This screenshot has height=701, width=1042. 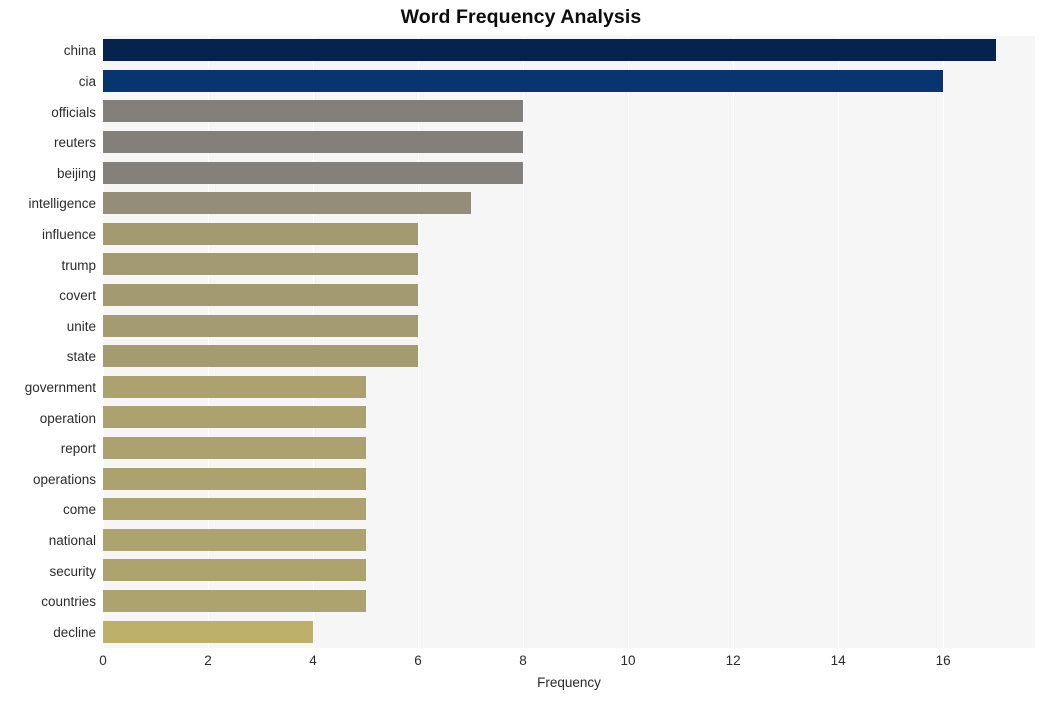 I want to click on bar-cia, so click(x=523, y=80).